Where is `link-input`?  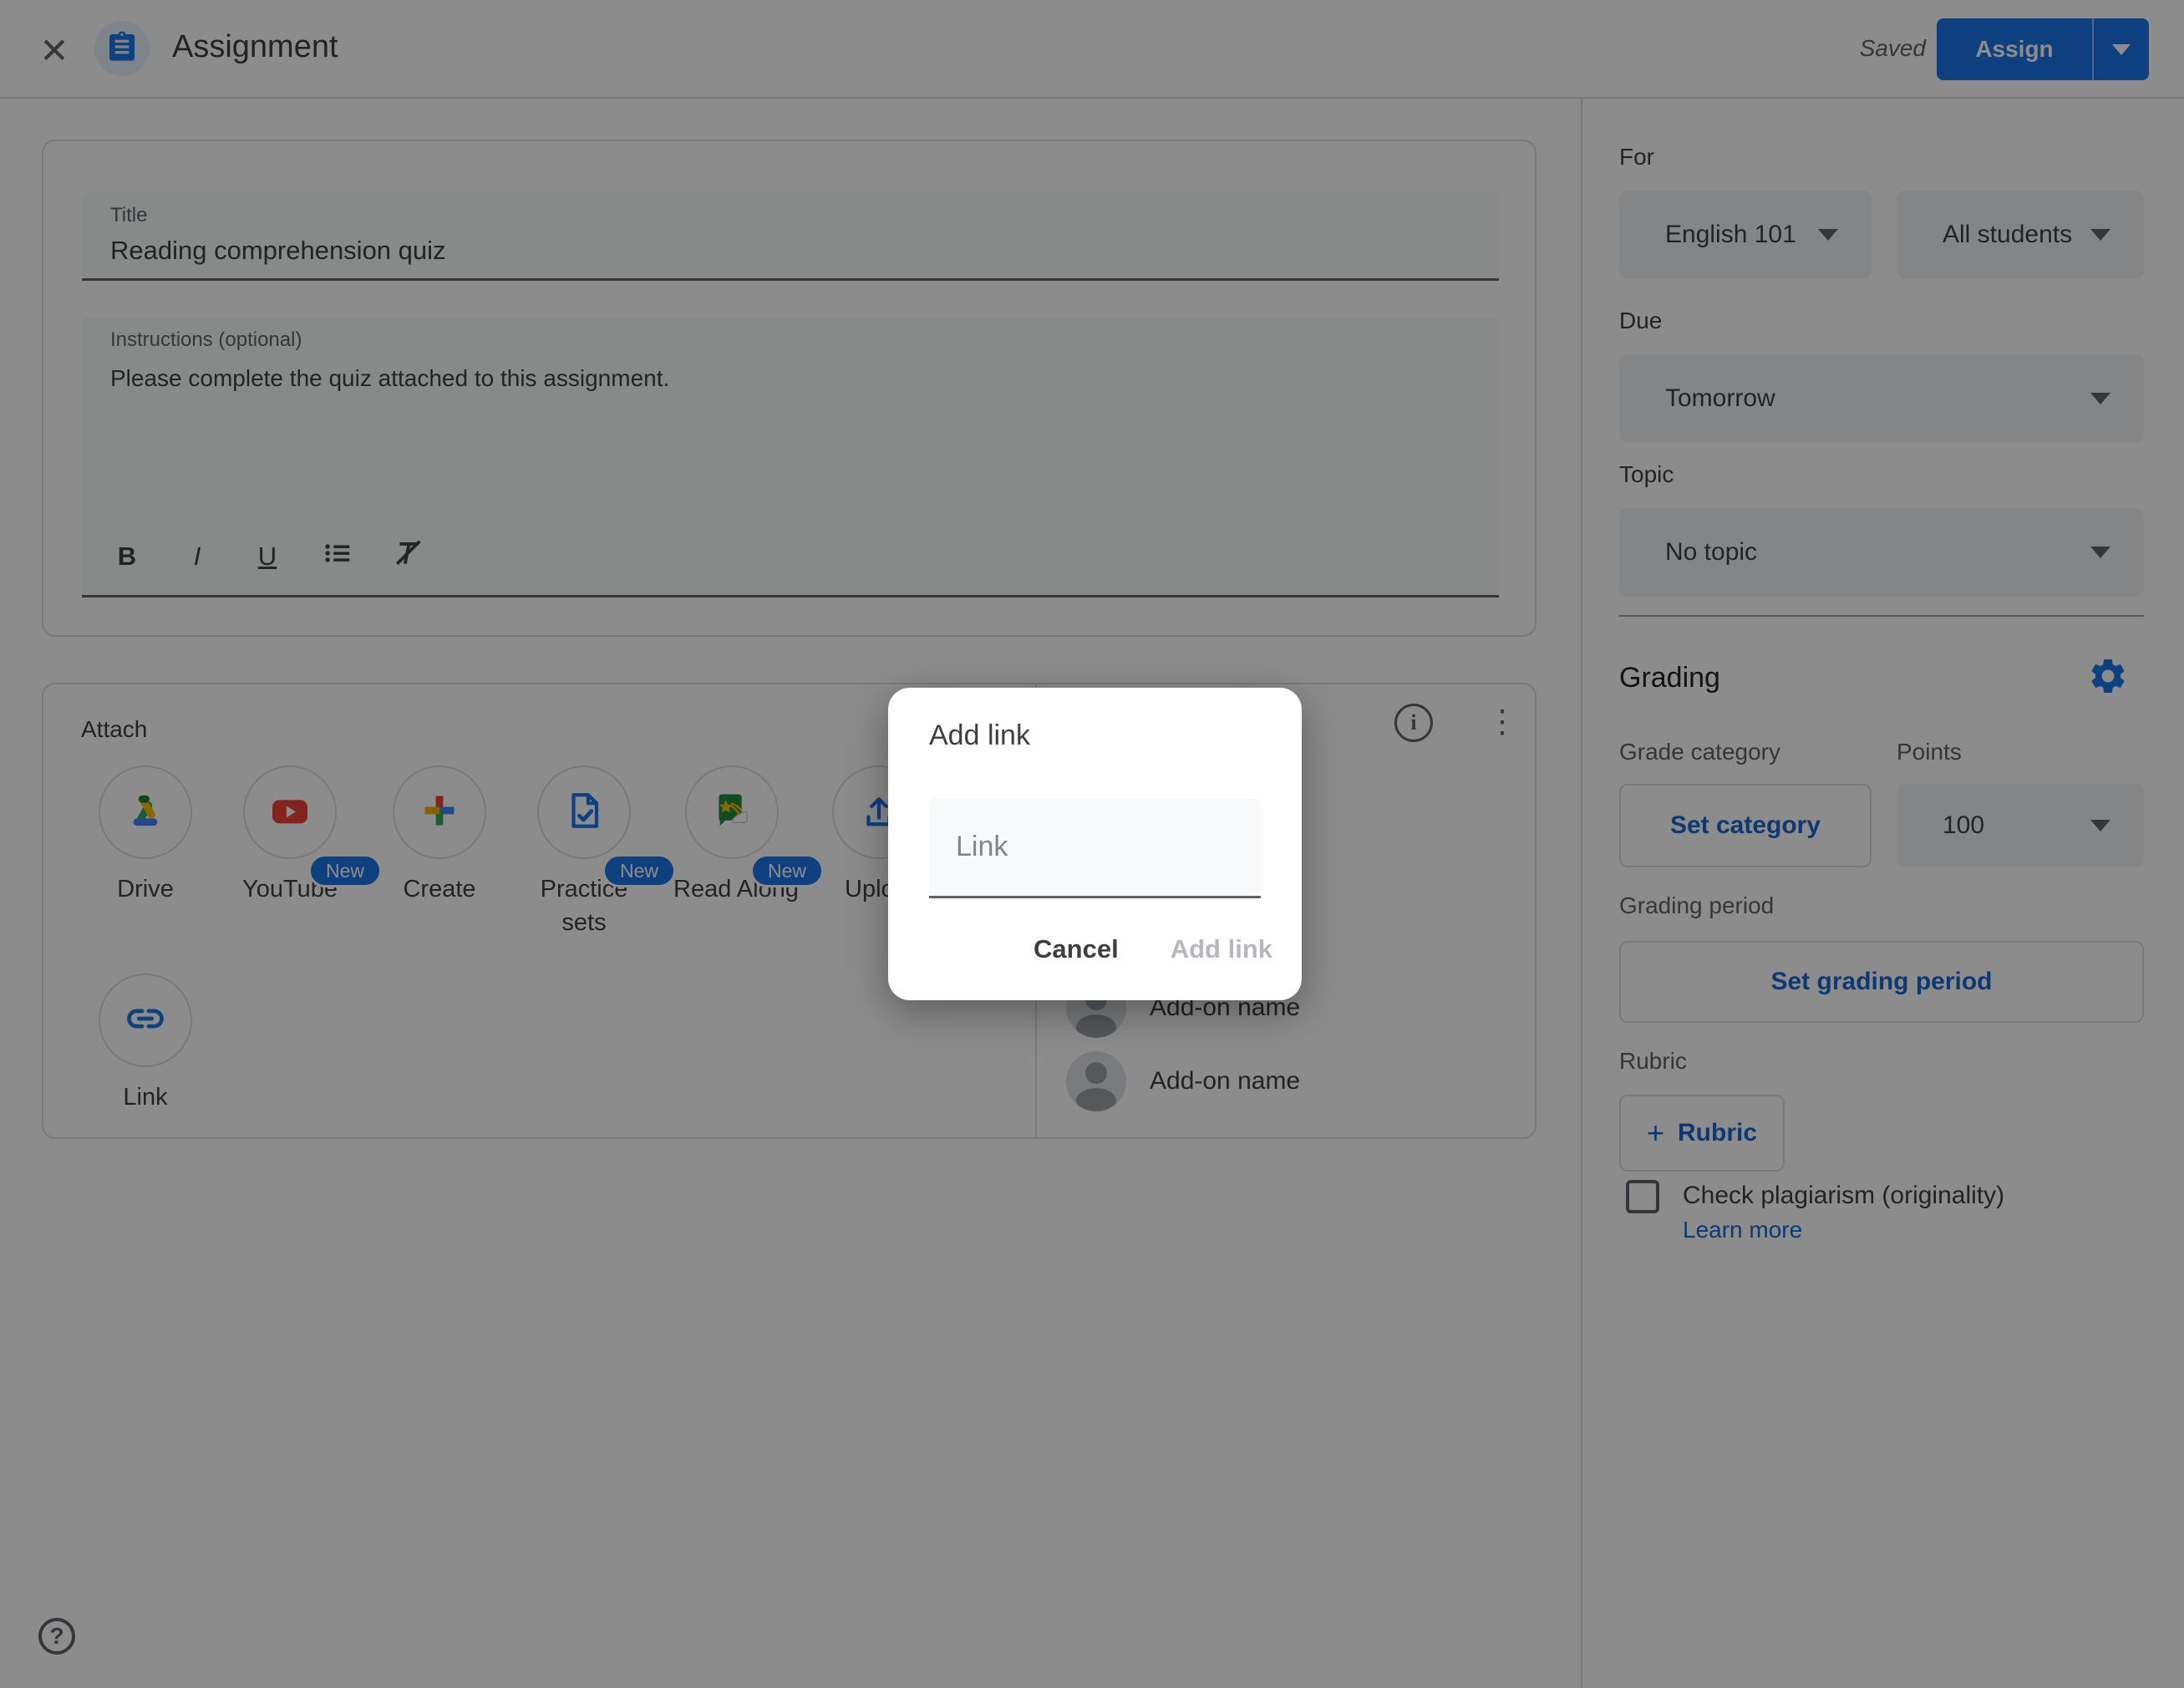
link-input is located at coordinates (1095, 847).